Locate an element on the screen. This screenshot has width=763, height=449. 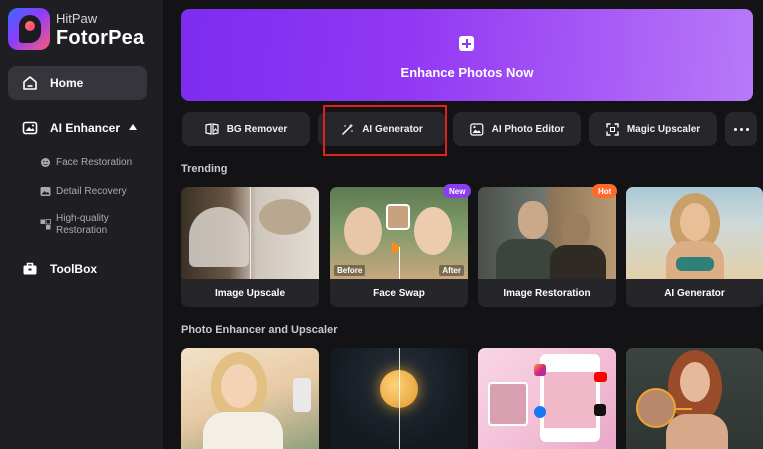
brand-top: HitPaw is located at coordinates (77, 18).